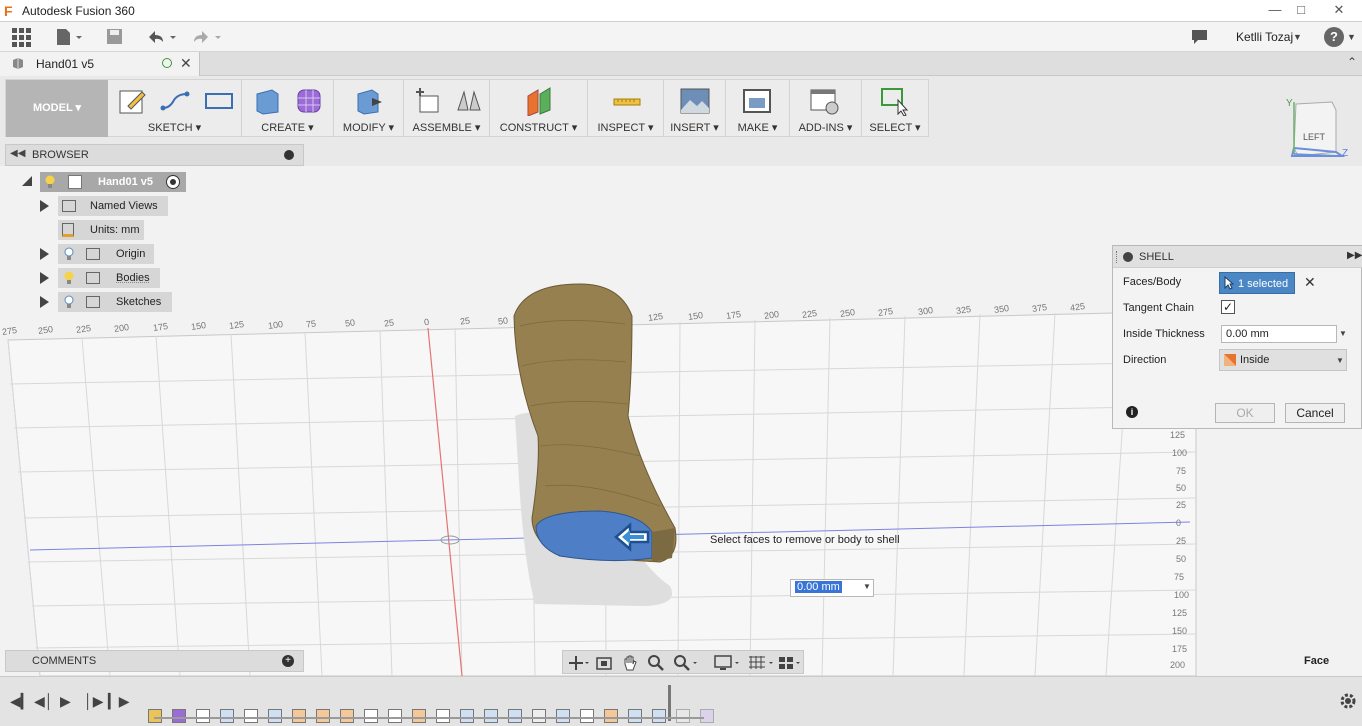 The image size is (1362, 726). What do you see at coordinates (267, 101) in the screenshot?
I see `extrude-box-icon` at bounding box center [267, 101].